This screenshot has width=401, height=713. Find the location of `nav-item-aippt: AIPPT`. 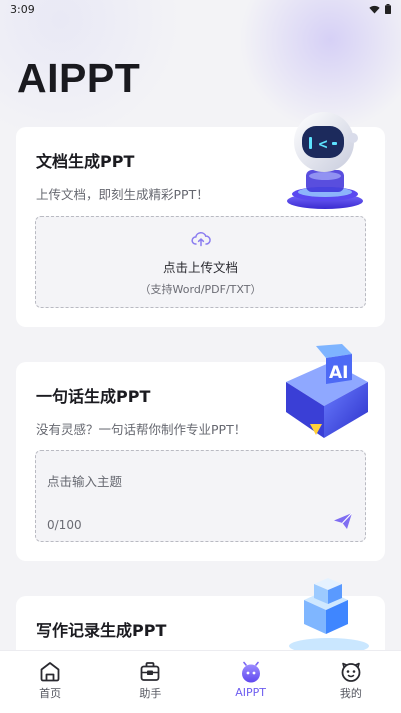

nav-item-aippt: AIPPT is located at coordinates (251, 682).